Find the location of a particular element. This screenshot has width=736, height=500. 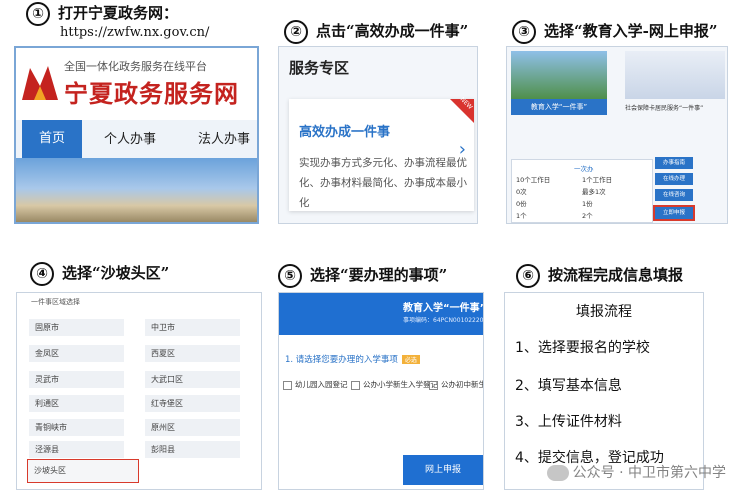

process-step: 3、上传证件材料 is located at coordinates (568, 422).